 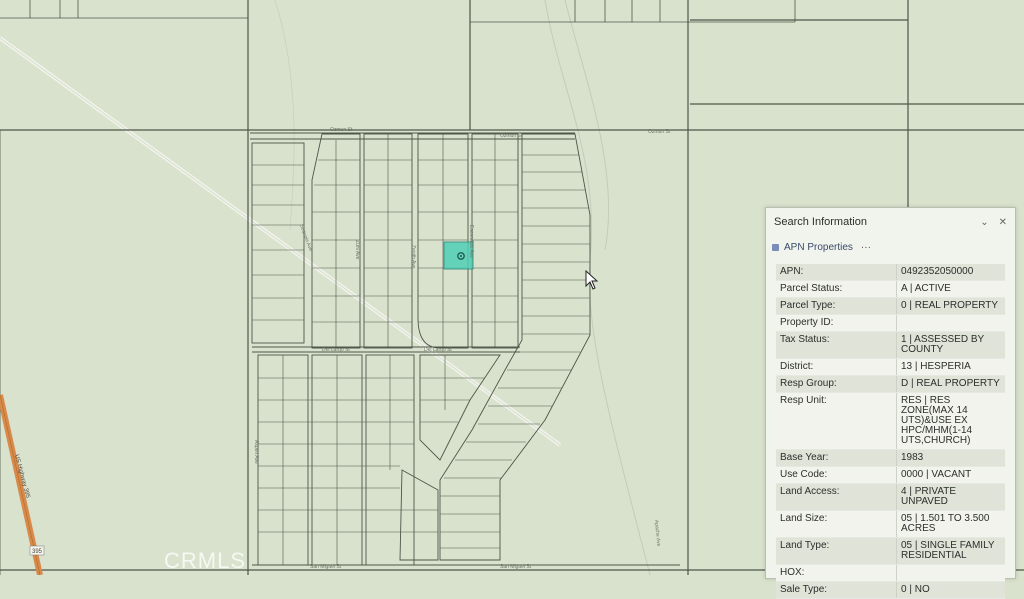 What do you see at coordinates (926, 288) in the screenshot?
I see `property-value: A | ACTIVE` at bounding box center [926, 288].